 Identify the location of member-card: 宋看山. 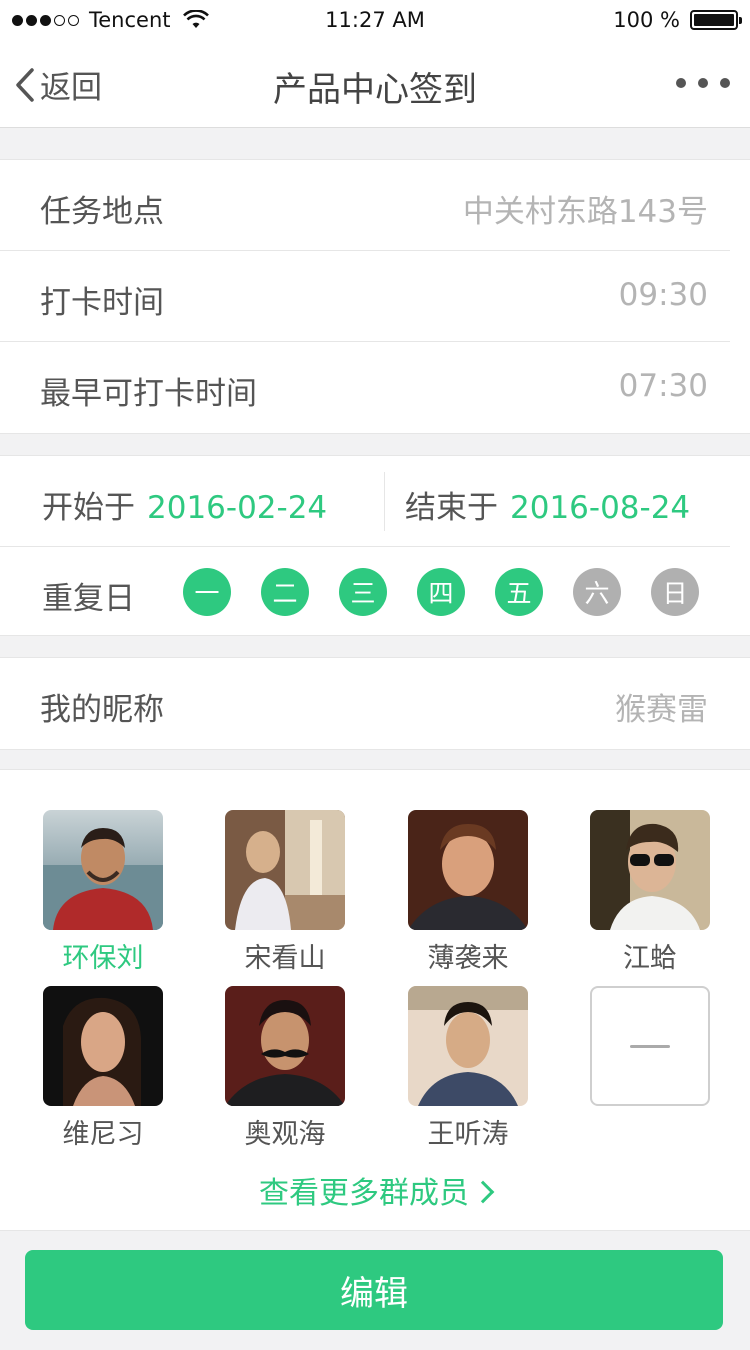
(285, 892).